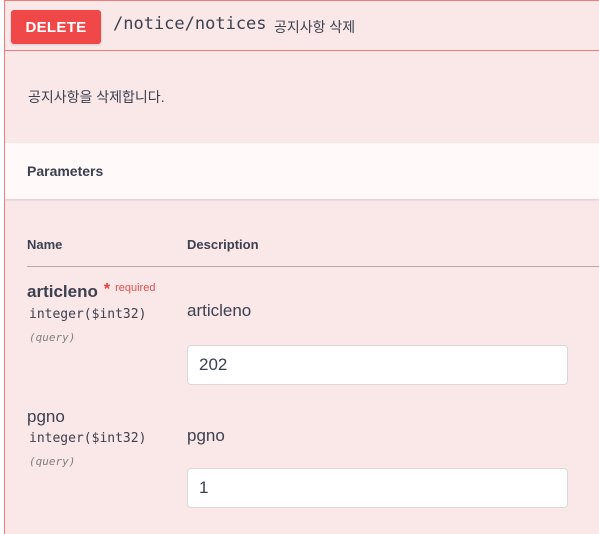 The height and width of the screenshot is (534, 599). I want to click on param-in-pgno: (query), so click(52, 461).